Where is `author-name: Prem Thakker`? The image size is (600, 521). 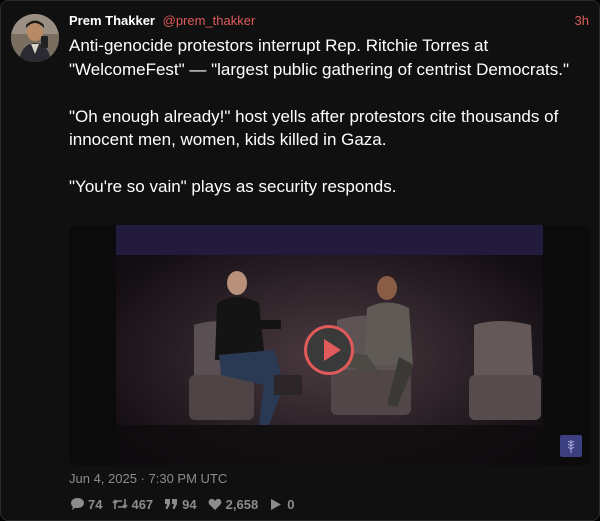 author-name: Prem Thakker is located at coordinates (112, 20).